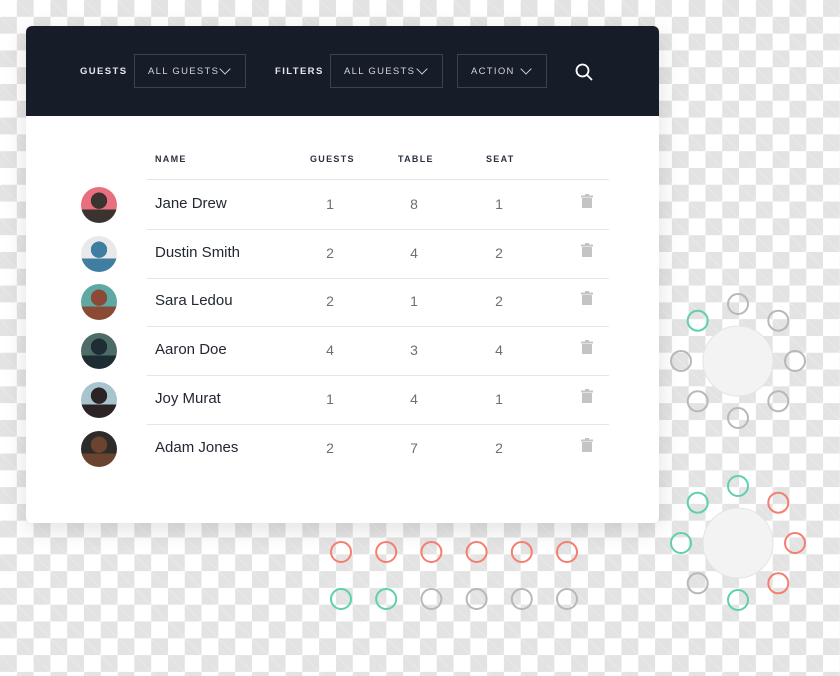 This screenshot has height=676, width=840. Describe the element at coordinates (332, 159) in the screenshot. I see `column-header-guests: GUESTS` at that location.